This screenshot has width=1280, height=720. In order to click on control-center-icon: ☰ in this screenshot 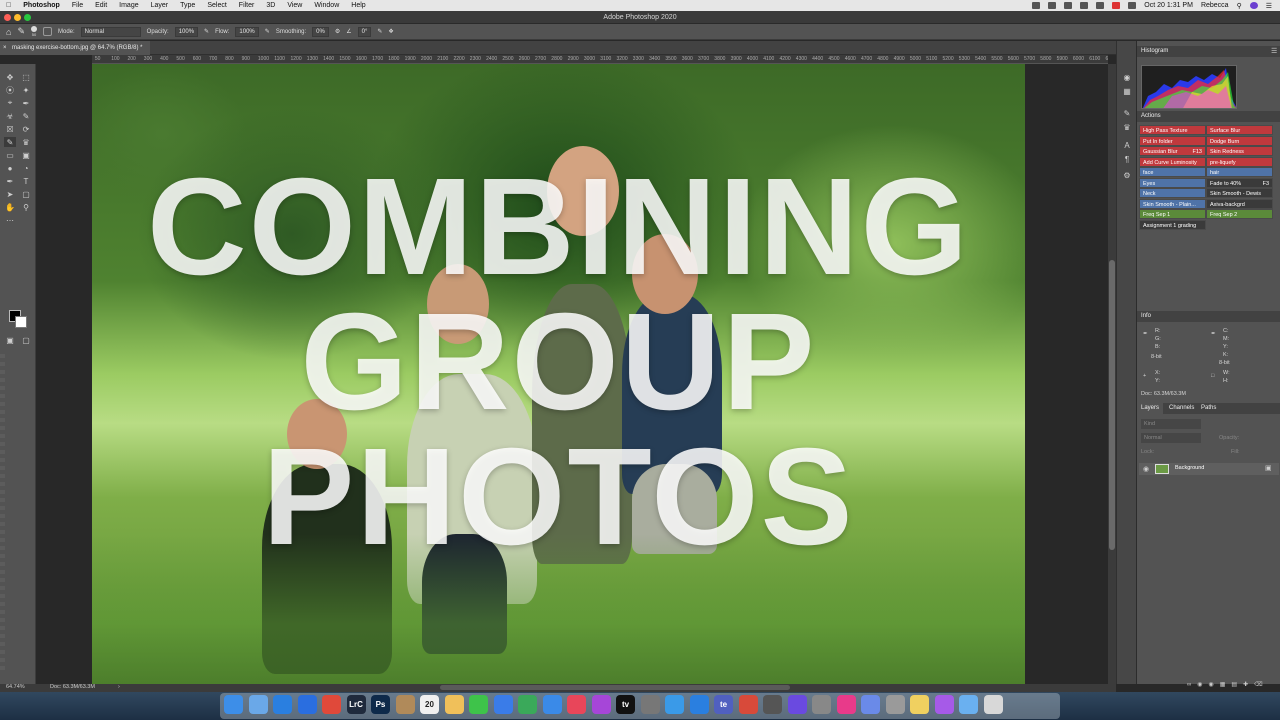, I will do `click(1269, 6)`.